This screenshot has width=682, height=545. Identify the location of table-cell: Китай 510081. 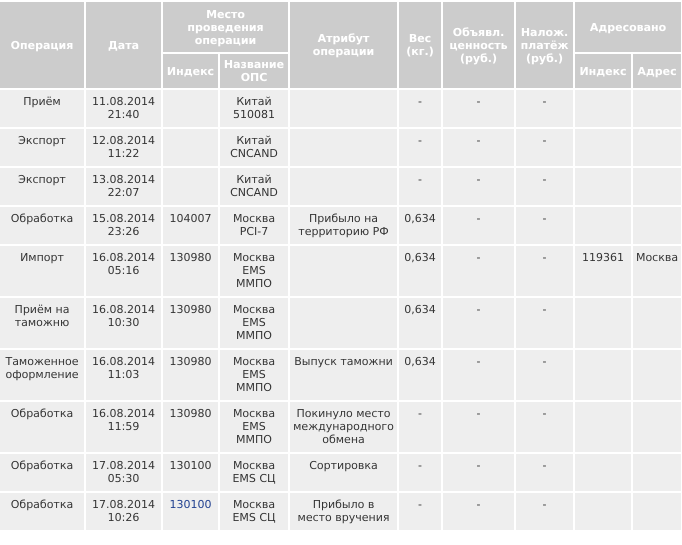
(254, 108).